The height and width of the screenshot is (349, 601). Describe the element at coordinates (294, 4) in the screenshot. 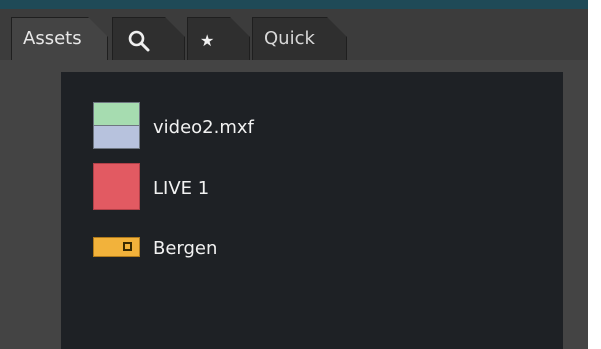

I see `window-accent-strip` at that location.